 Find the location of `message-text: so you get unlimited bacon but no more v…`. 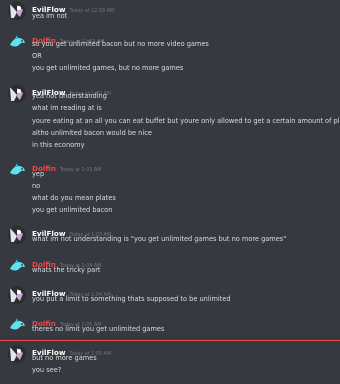

message-text: so you get unlimited bacon but no more v… is located at coordinates (120, 44).